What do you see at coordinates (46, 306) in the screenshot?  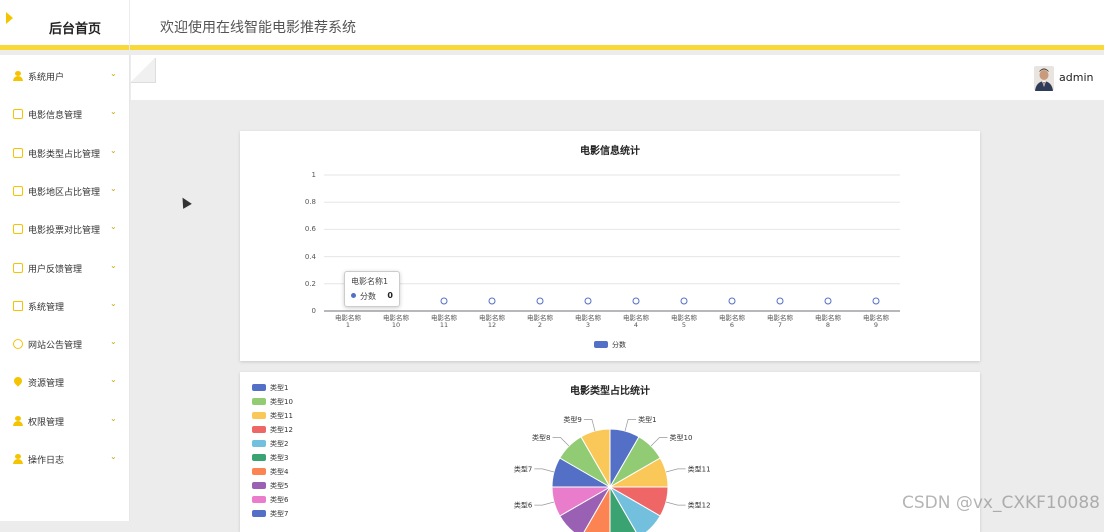 I see `sidebar-item-label: 系统管理` at bounding box center [46, 306].